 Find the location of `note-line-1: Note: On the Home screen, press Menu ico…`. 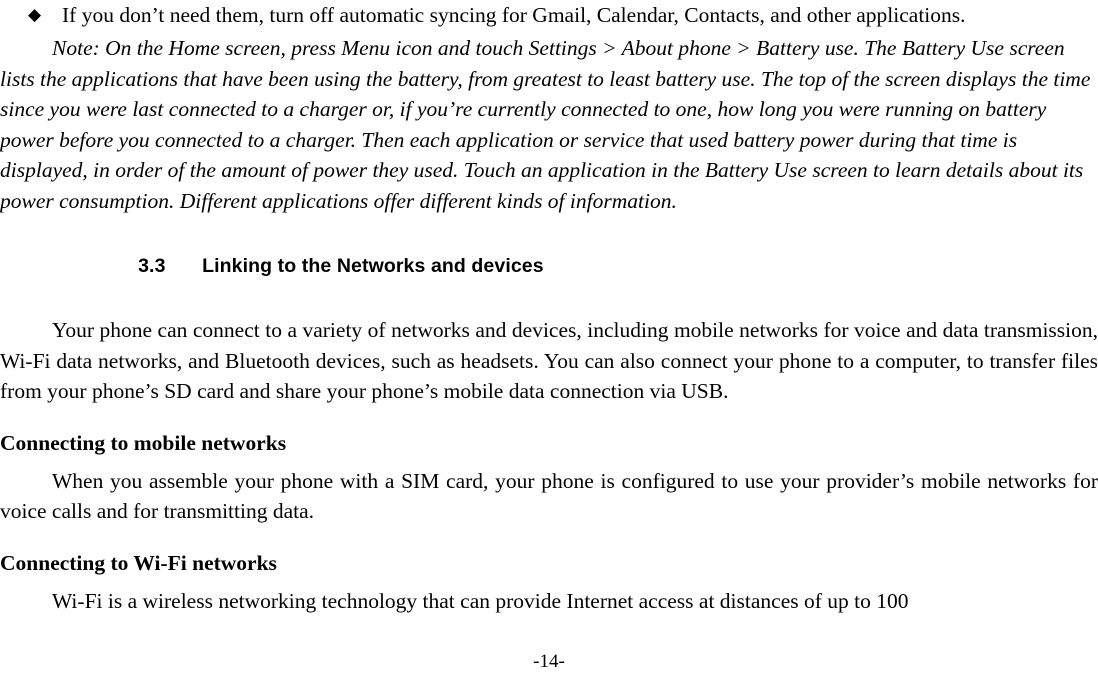

note-line-1: Note: On the Home screen, press Menu ico… is located at coordinates (474, 48).